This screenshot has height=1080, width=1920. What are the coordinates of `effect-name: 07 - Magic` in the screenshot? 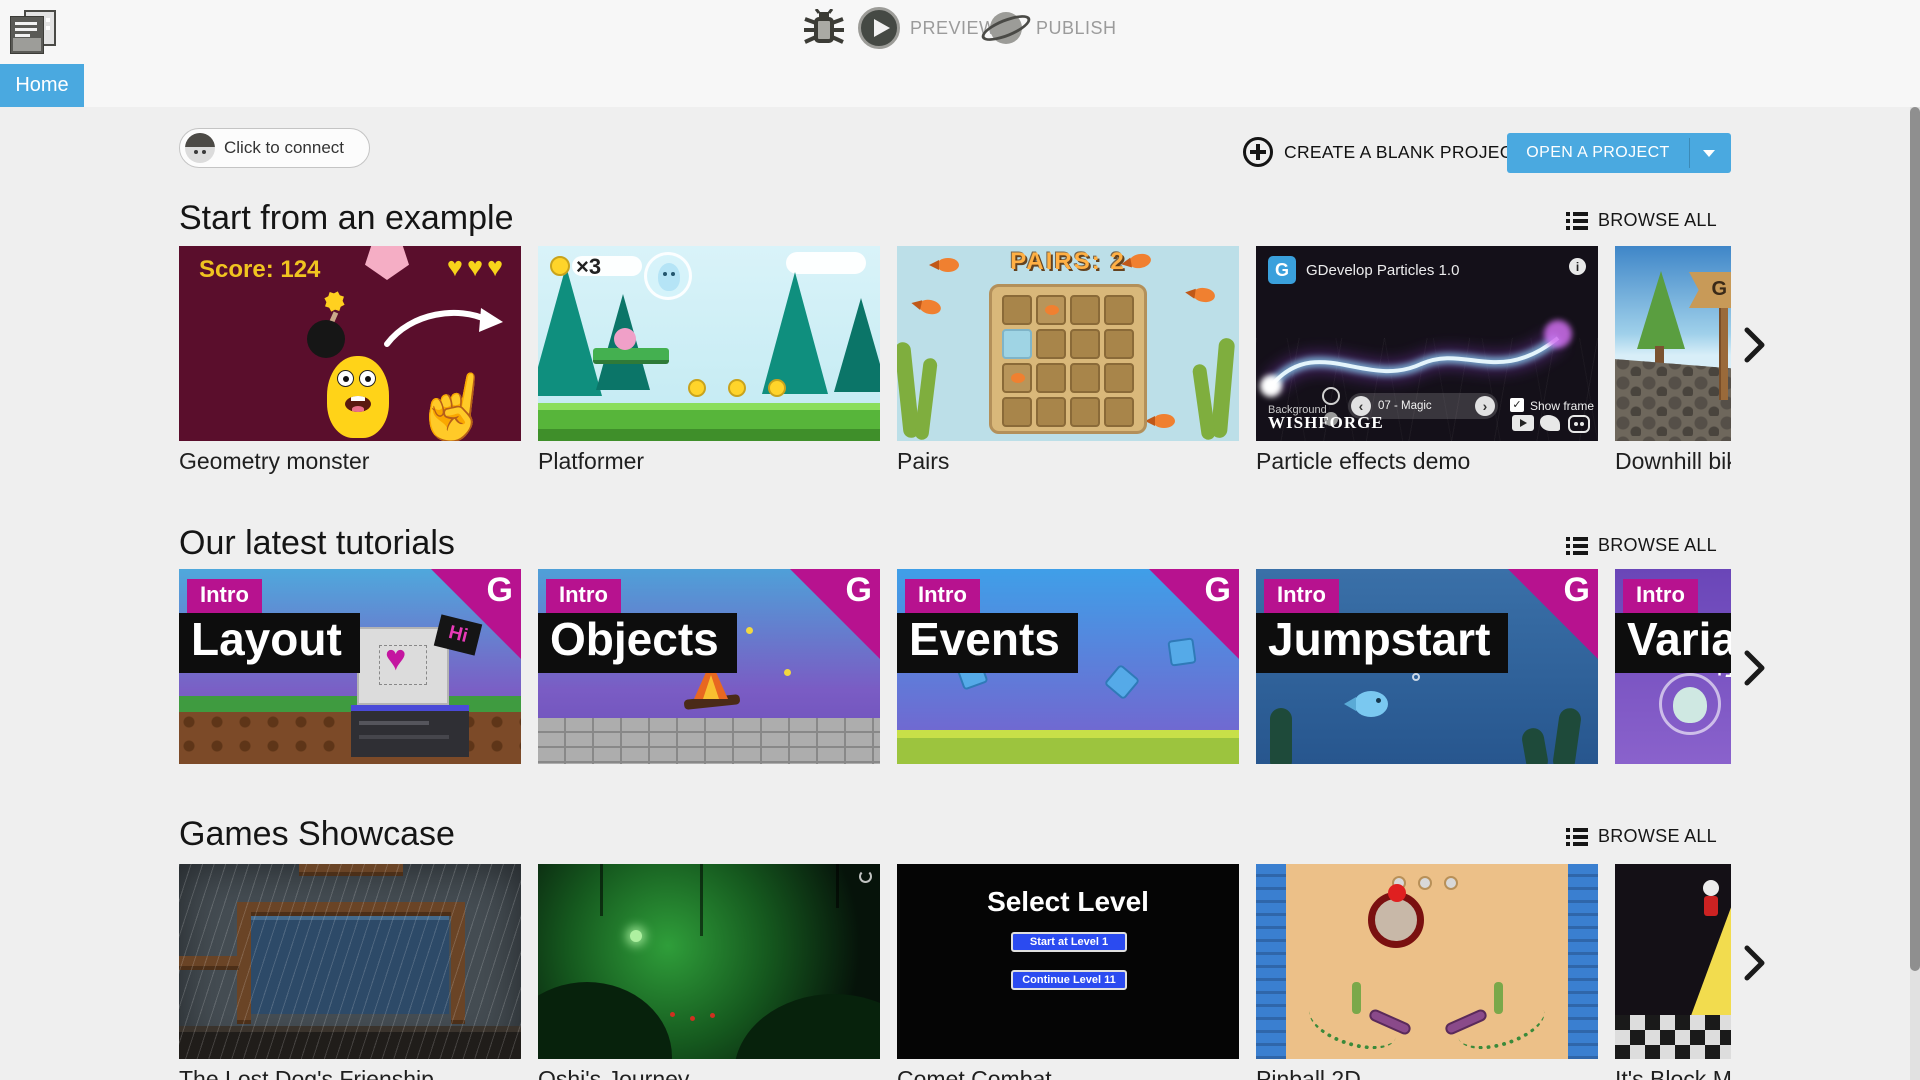 It's located at (1405, 406).